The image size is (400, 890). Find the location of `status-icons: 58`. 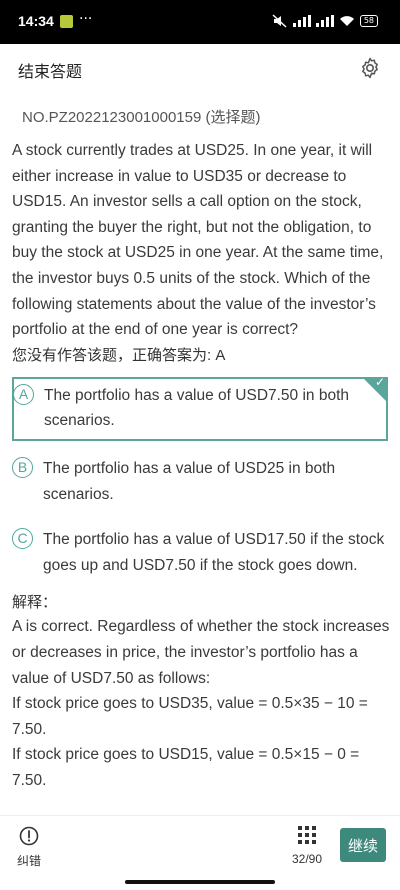

status-icons: 58 is located at coordinates (325, 21).